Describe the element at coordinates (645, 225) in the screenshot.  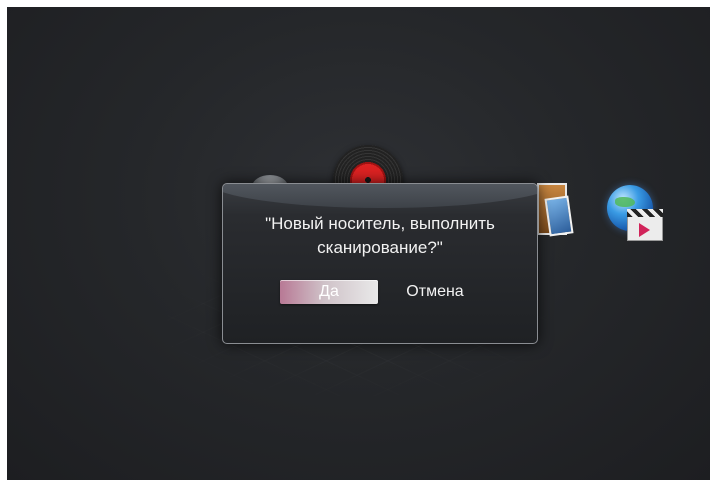
I see `clapperboard-icon` at that location.